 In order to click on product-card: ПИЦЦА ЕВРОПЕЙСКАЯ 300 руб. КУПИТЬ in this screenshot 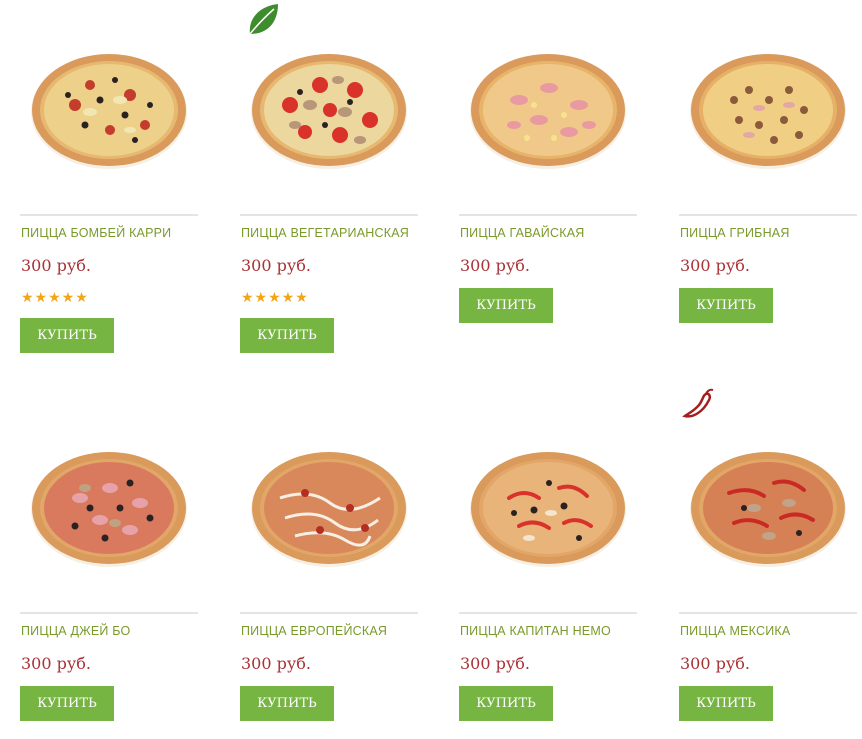, I will do `click(329, 567)`.